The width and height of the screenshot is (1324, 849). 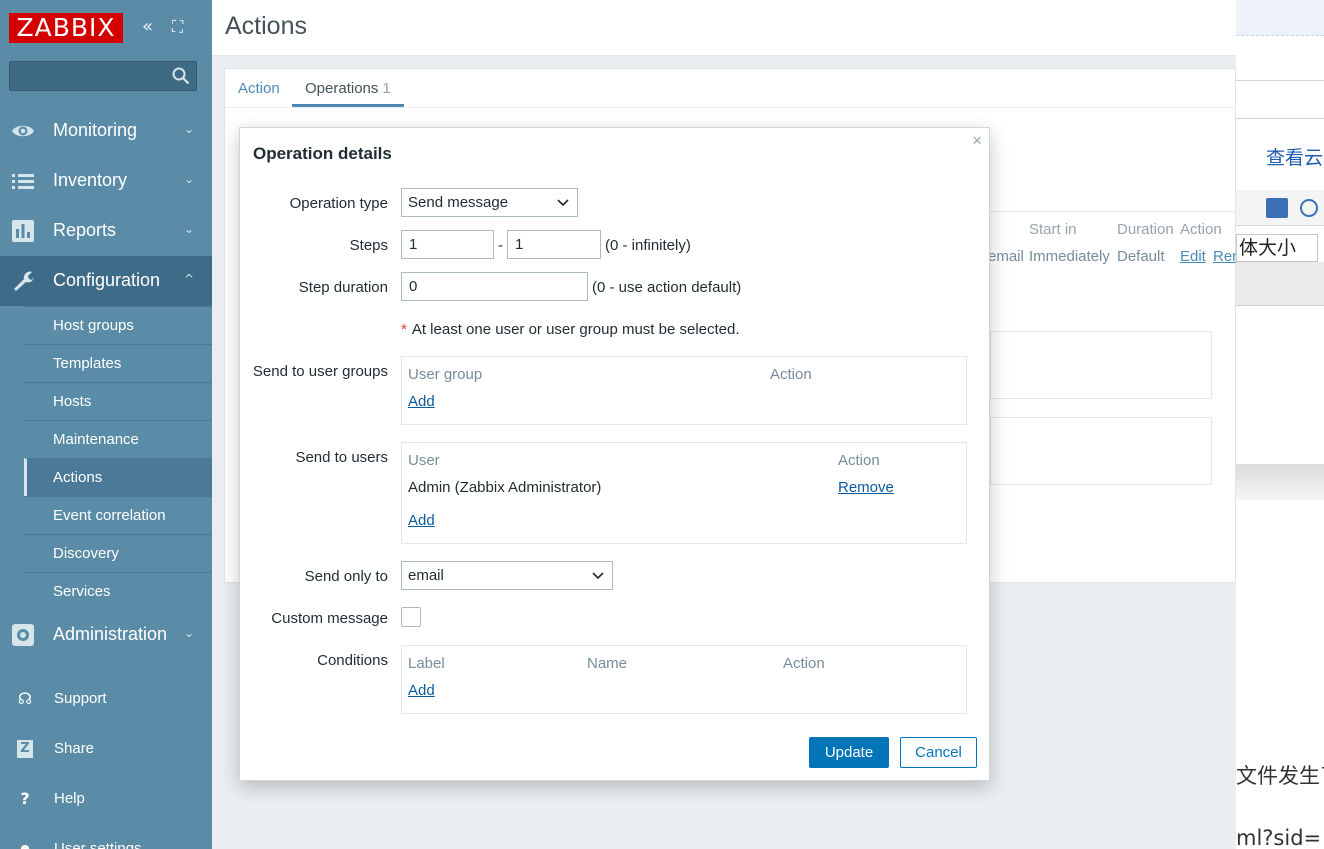 I want to click on bg-window-field: 体大小, so click(x=1277, y=248).